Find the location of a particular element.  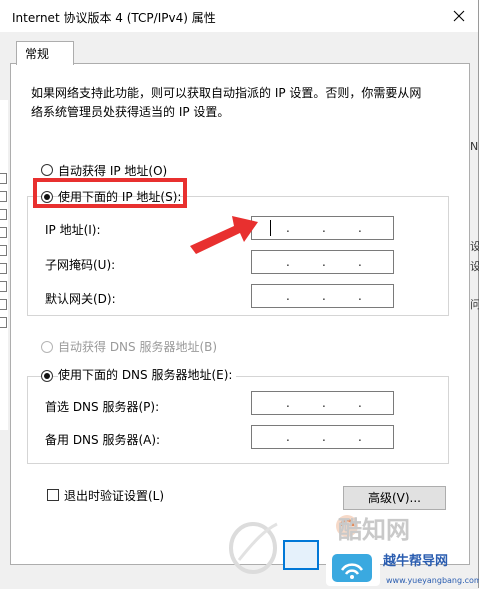

watermark-brand-2: 越牛帮导网 is located at coordinates (416, 561).